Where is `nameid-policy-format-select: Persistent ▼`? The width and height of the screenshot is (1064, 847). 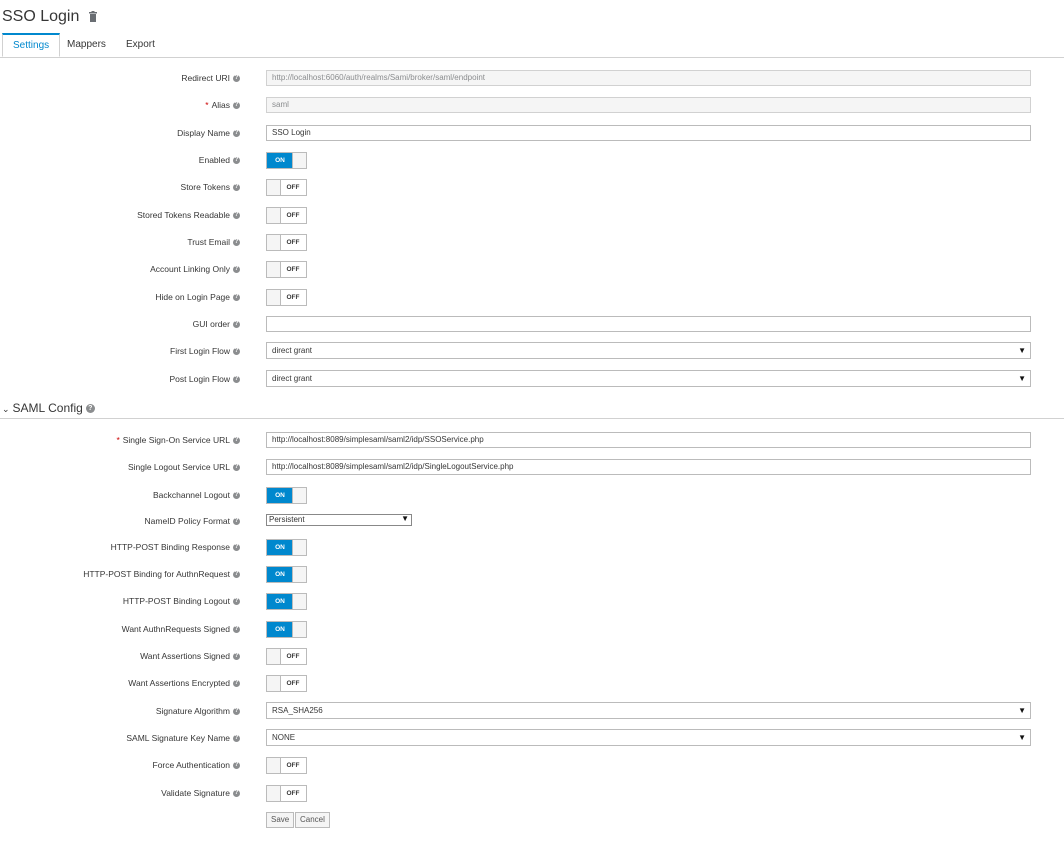 nameid-policy-format-select: Persistent ▼ is located at coordinates (339, 520).